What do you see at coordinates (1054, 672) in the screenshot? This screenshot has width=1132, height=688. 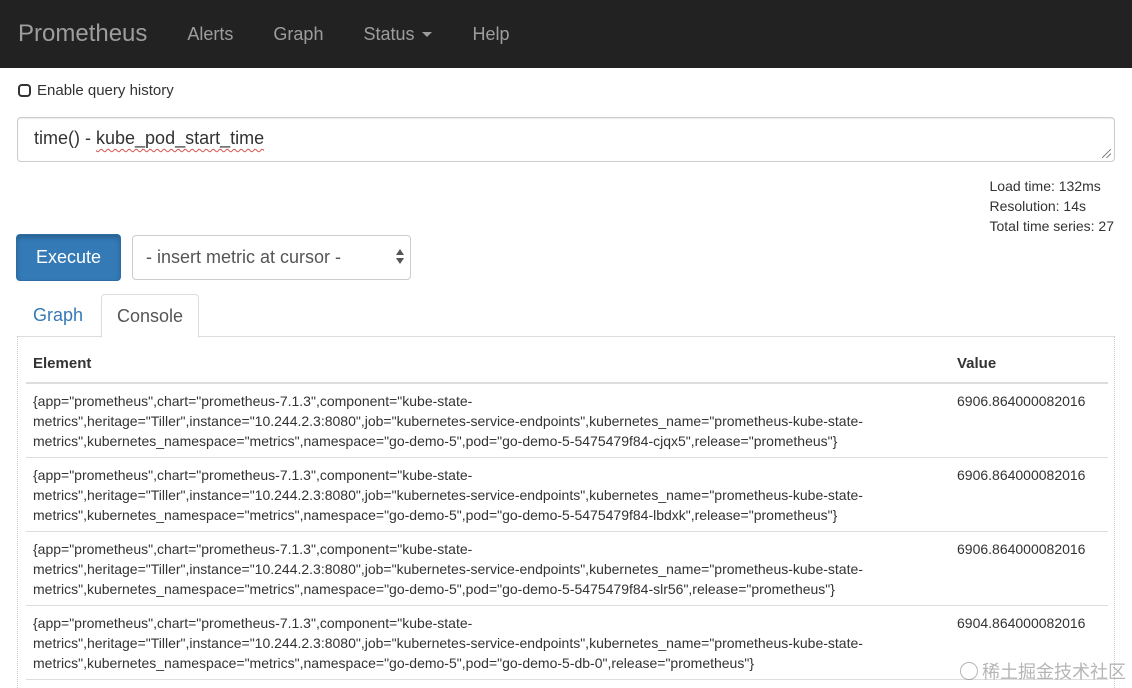 I see `watermark-text: 稀土掘金技术社区` at bounding box center [1054, 672].